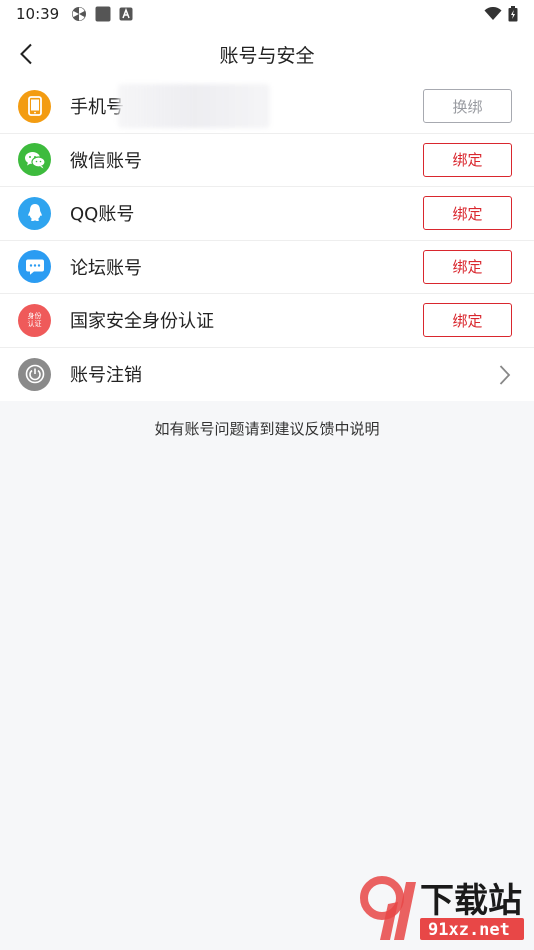  I want to click on watermark-logo: 下载站 91xz.net, so click(445, 907).